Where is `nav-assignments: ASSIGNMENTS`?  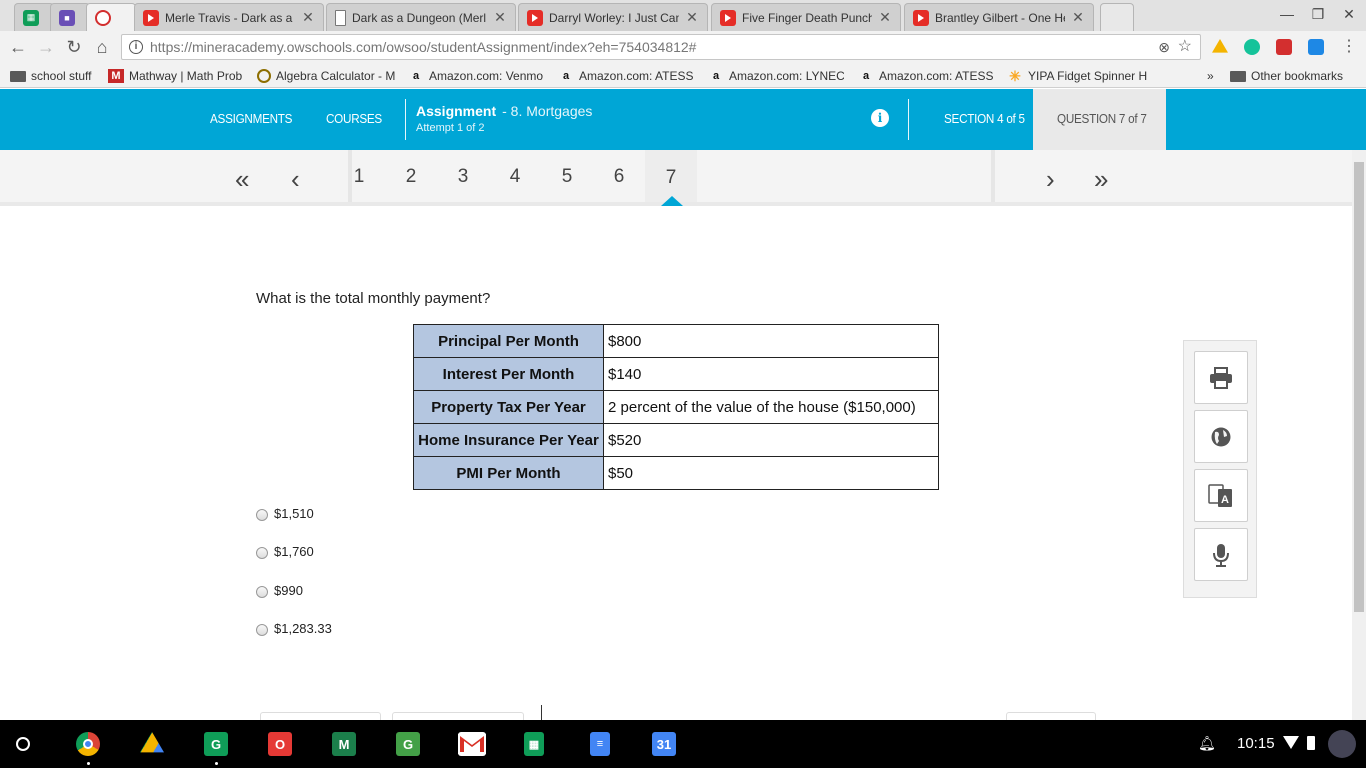
nav-assignments: ASSIGNMENTS is located at coordinates (251, 118).